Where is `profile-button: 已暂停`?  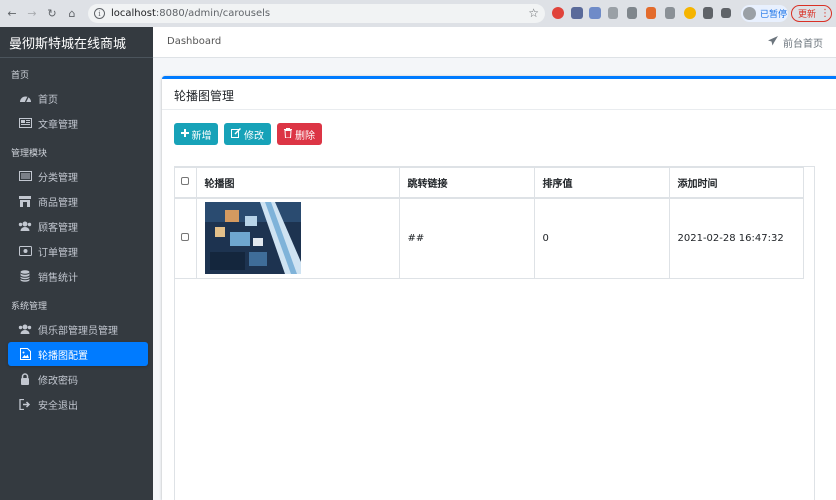 profile-button: 已暂停 is located at coordinates (764, 13).